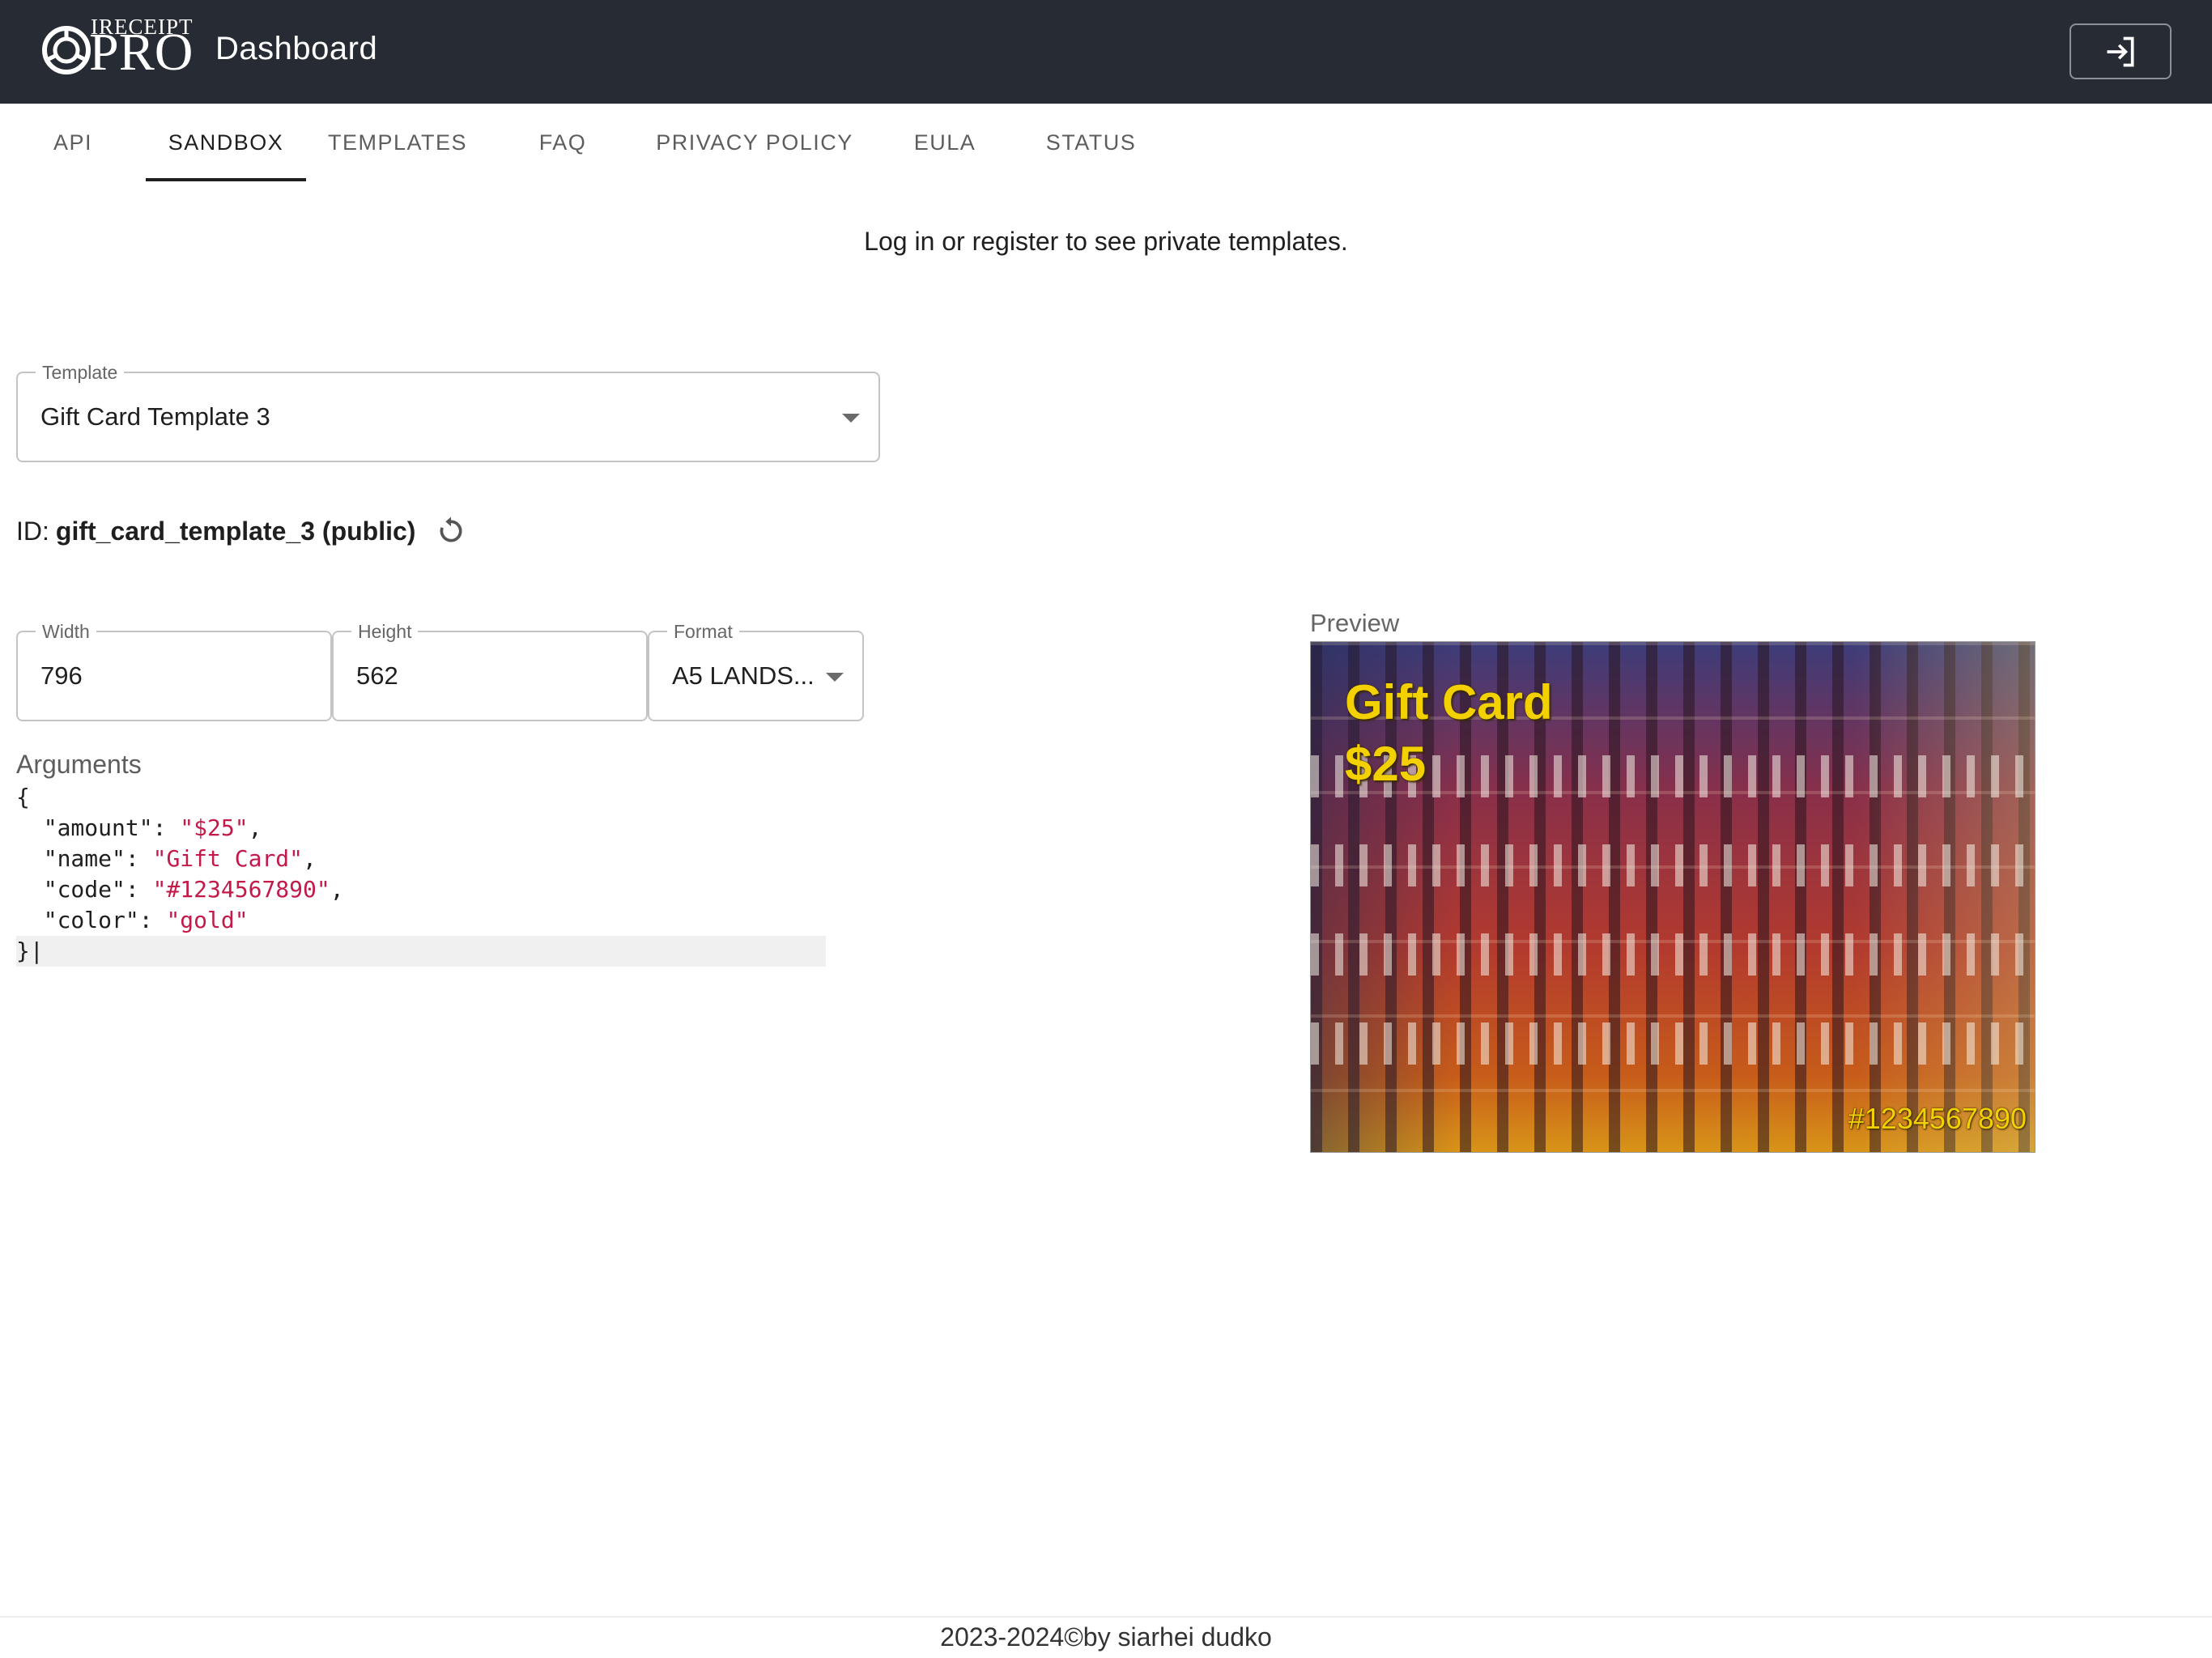 The height and width of the screenshot is (1658, 2212). What do you see at coordinates (84, 858) in the screenshot?
I see `code-key: "name"` at bounding box center [84, 858].